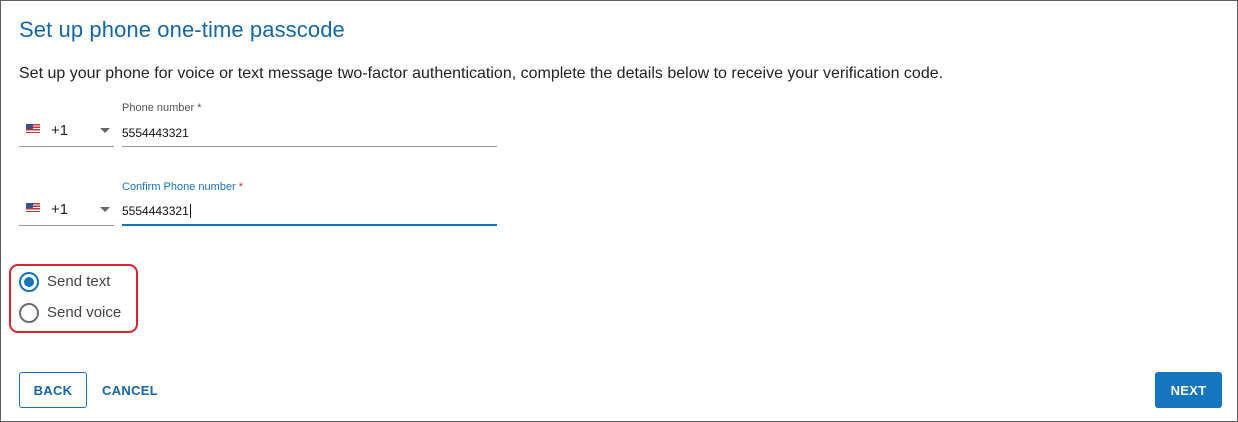 The width and height of the screenshot is (1238, 422). Describe the element at coordinates (182, 29) in the screenshot. I see `page-title: Set up phone one-time passcode` at that location.